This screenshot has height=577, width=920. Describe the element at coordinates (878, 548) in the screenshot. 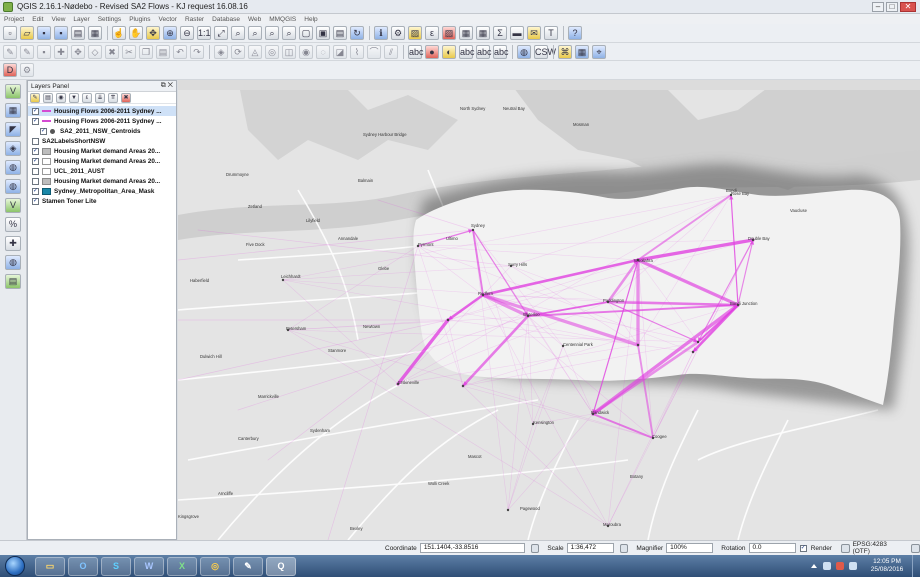

I see `crs-label: EPSG:4283 (OTF)` at that location.